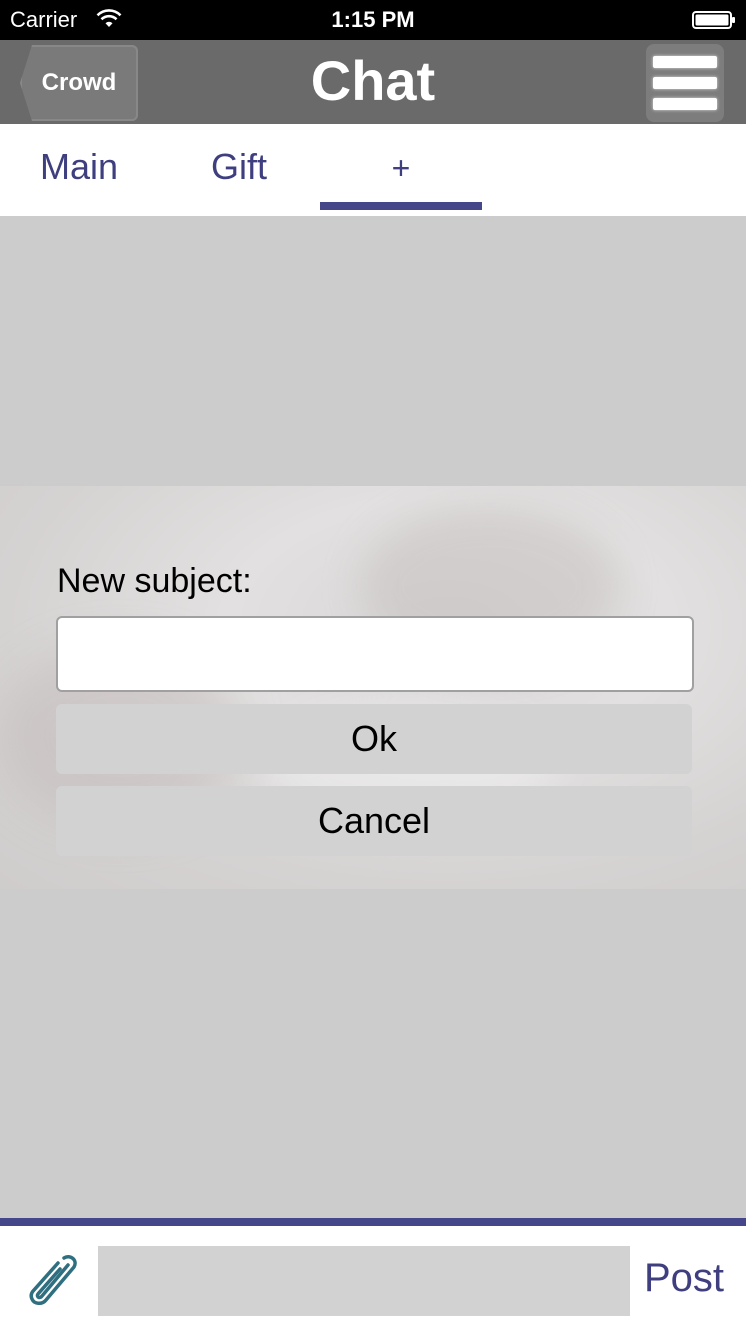 This screenshot has width=746, height=1336. Describe the element at coordinates (713, 20) in the screenshot. I see `battery-icon` at that location.